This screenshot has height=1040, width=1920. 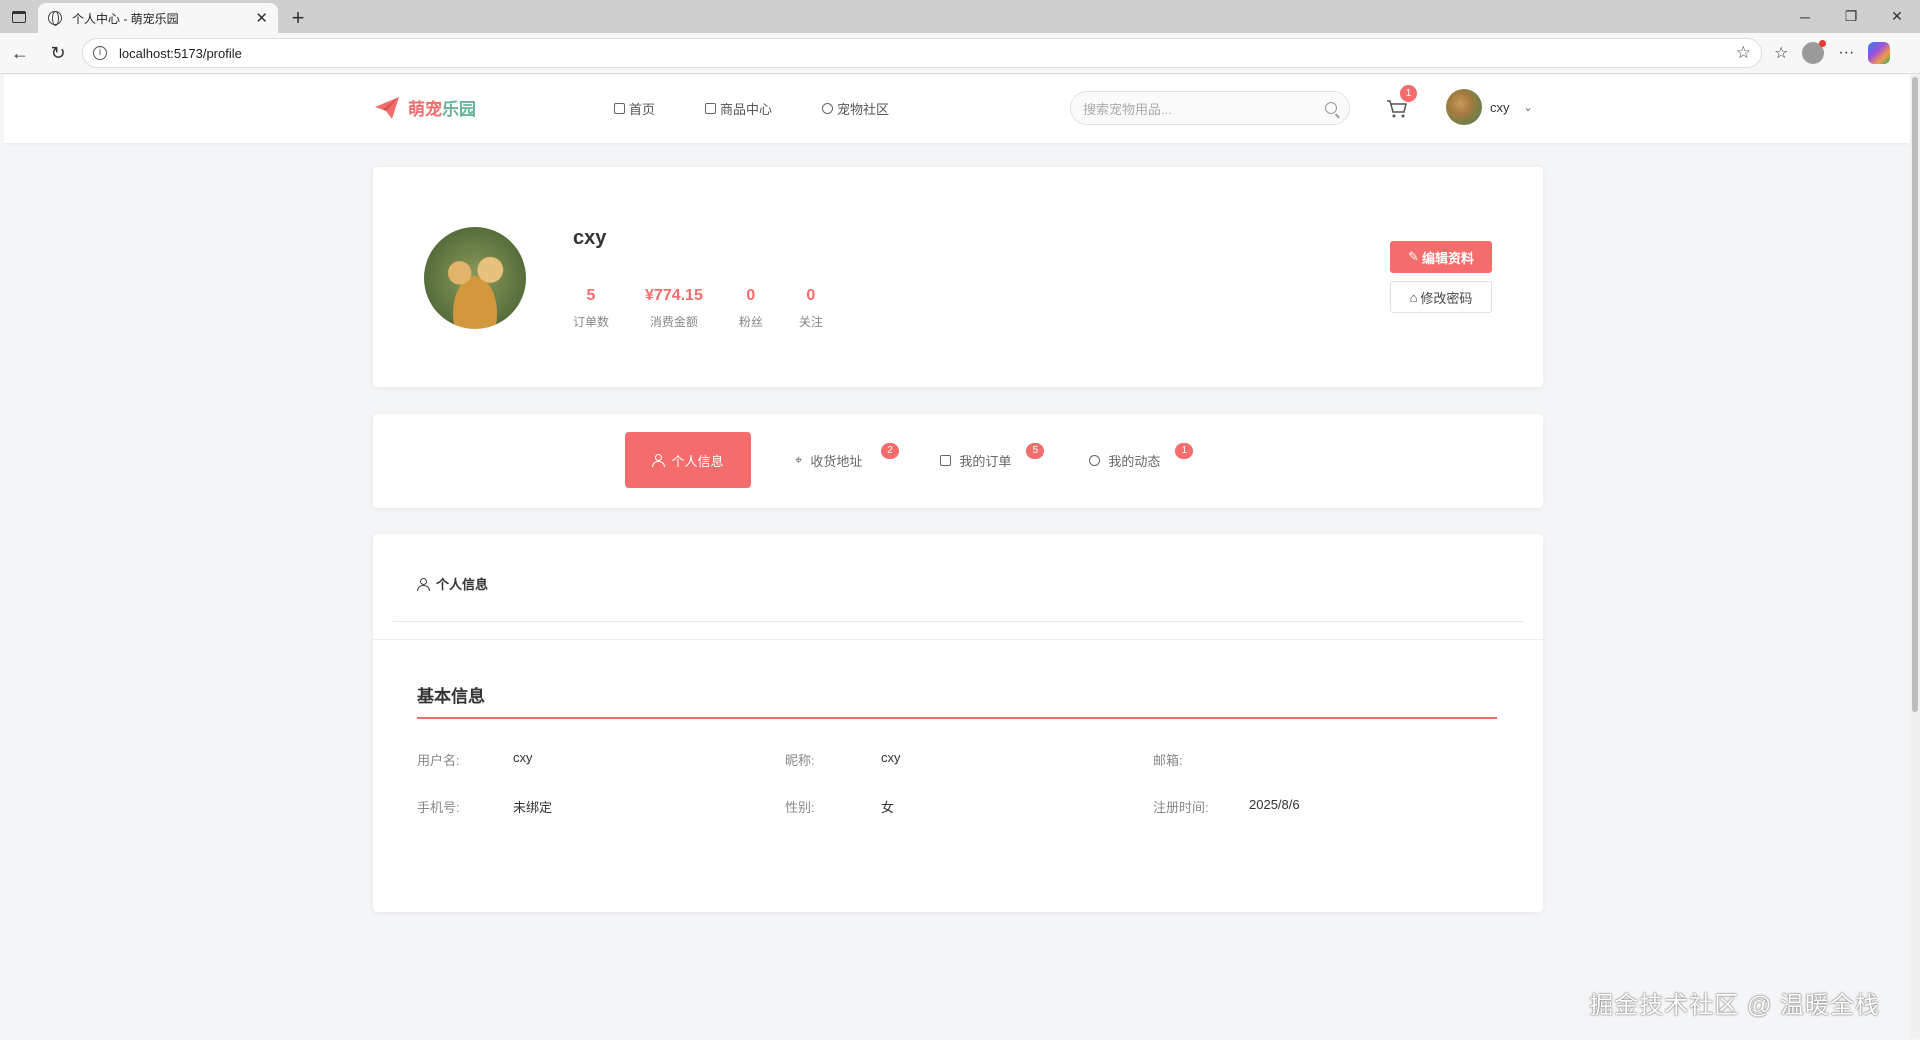 I want to click on header-username: cxy, so click(x=1500, y=107).